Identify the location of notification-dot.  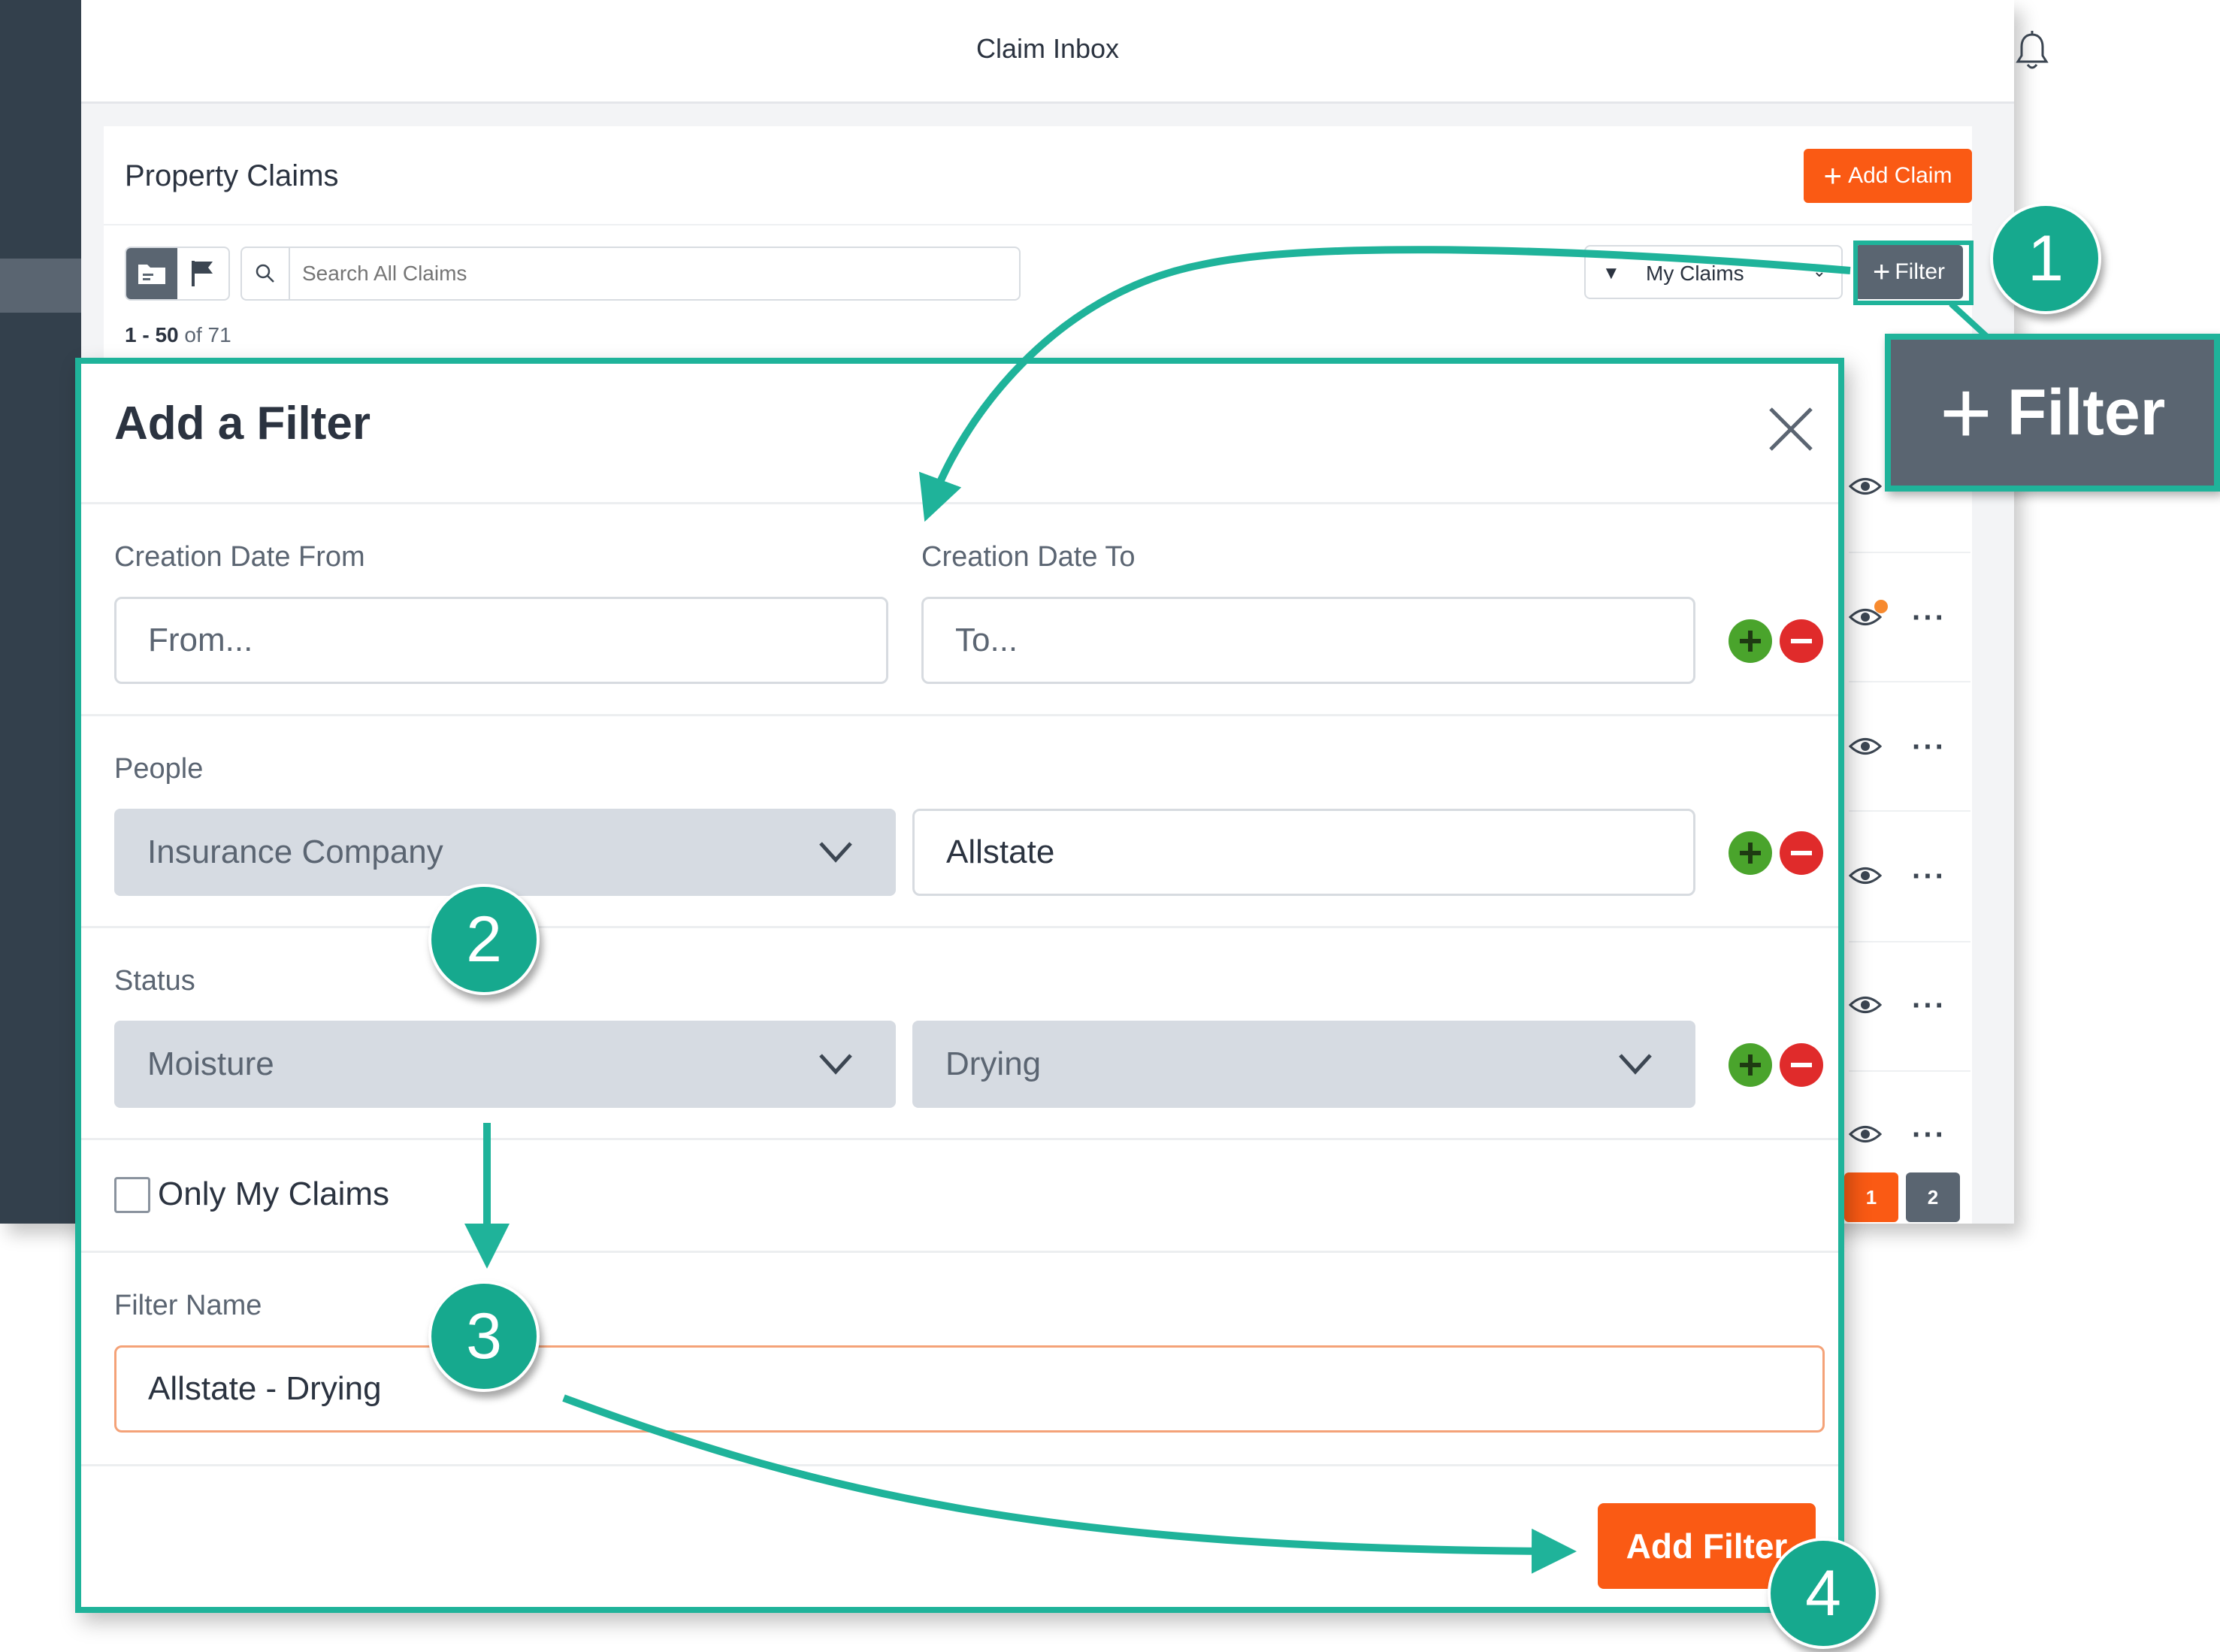
(1881, 607).